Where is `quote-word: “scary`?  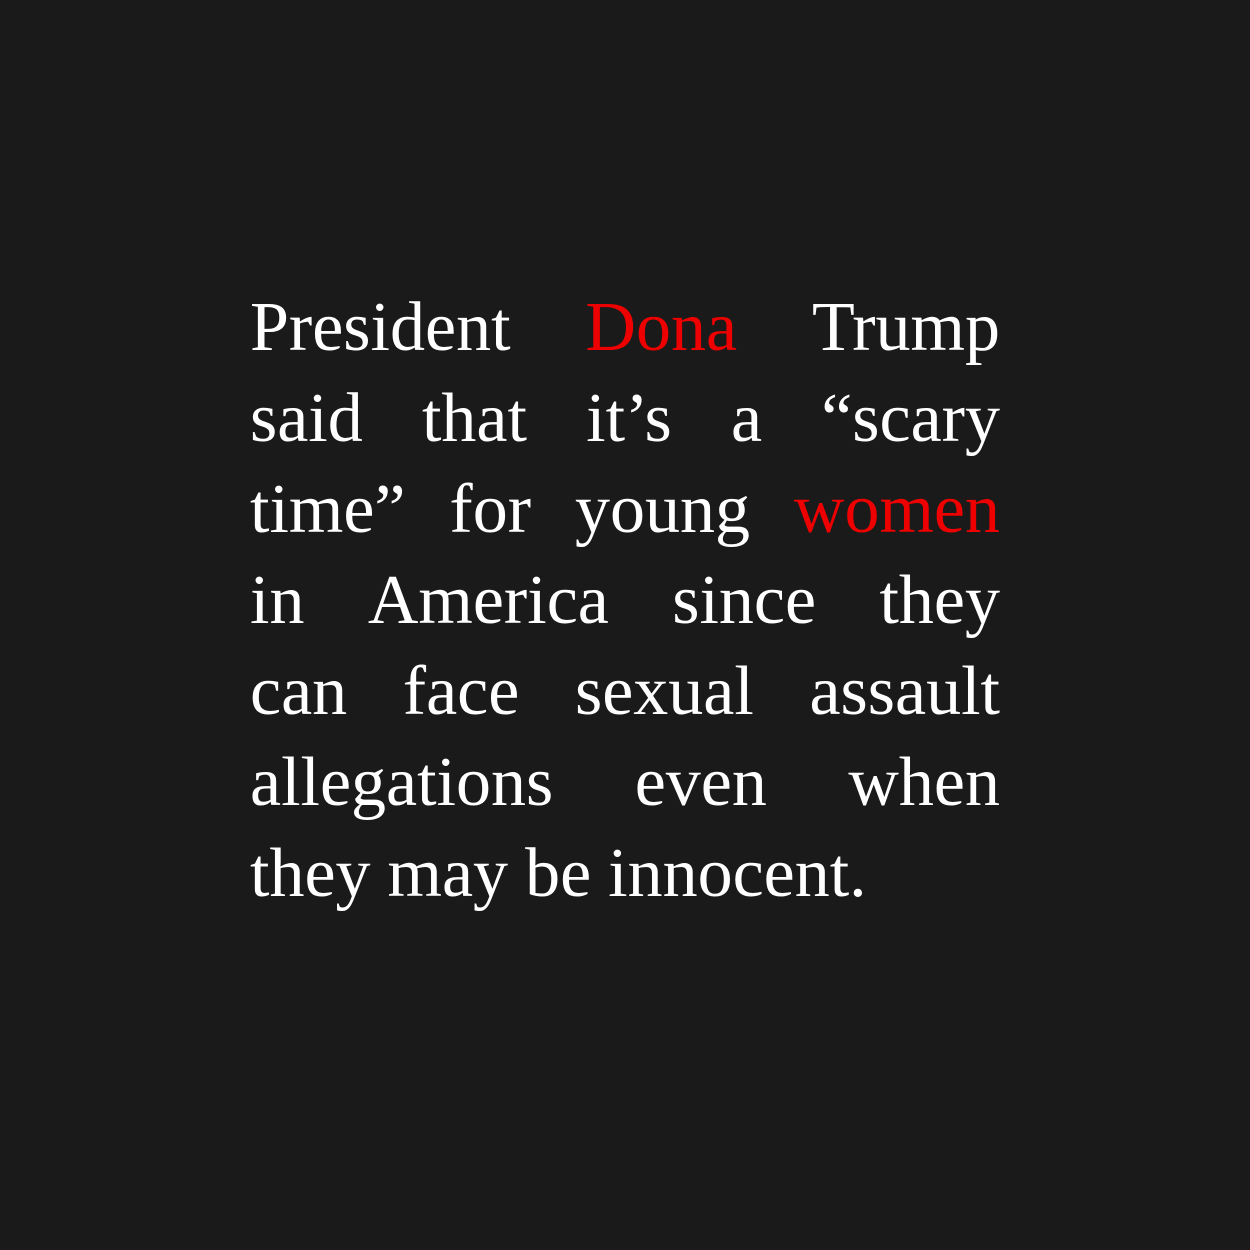 quote-word: “scary is located at coordinates (910, 418).